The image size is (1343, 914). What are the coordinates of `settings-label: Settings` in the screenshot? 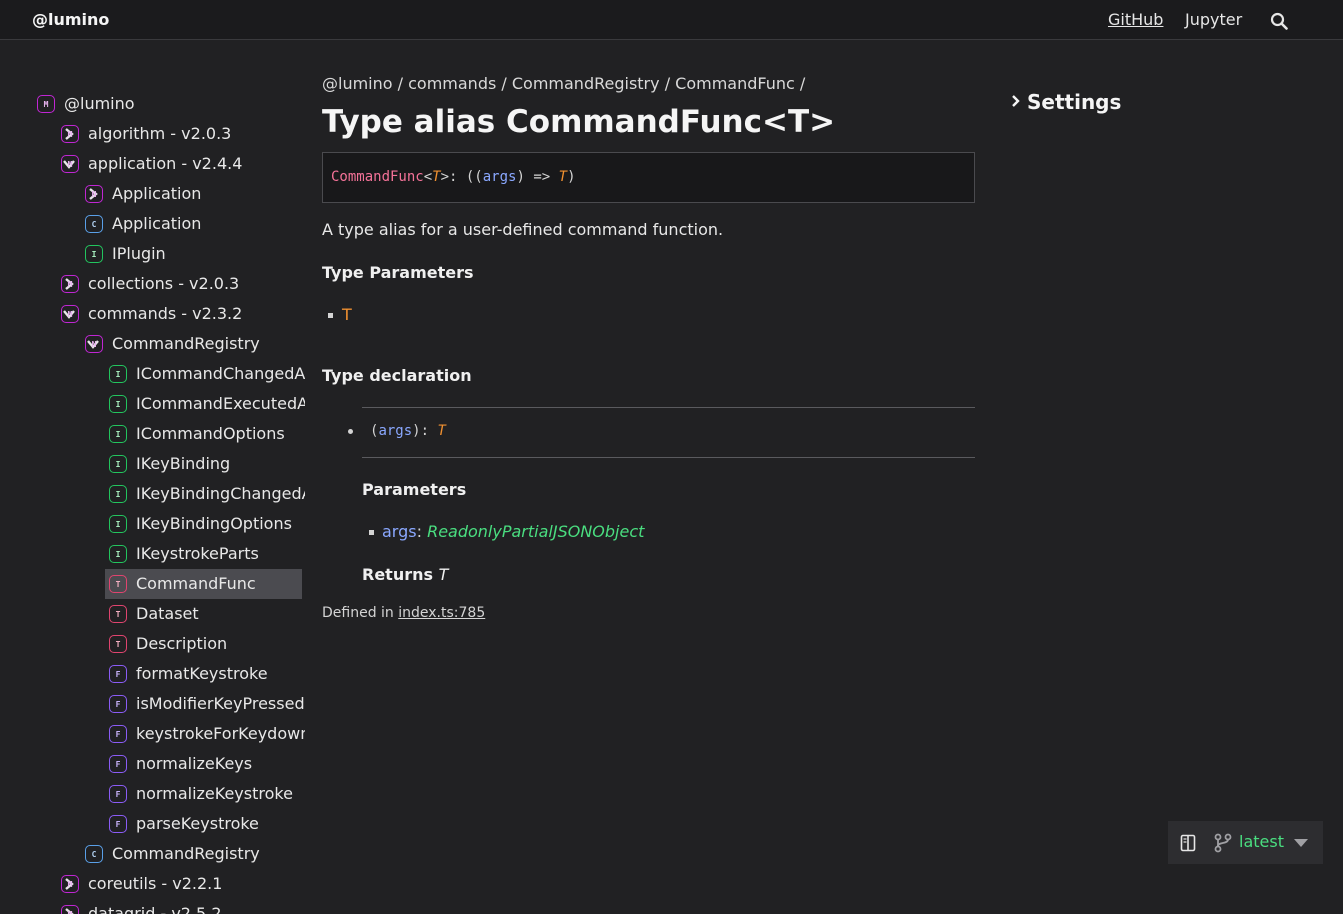 It's located at (1074, 102).